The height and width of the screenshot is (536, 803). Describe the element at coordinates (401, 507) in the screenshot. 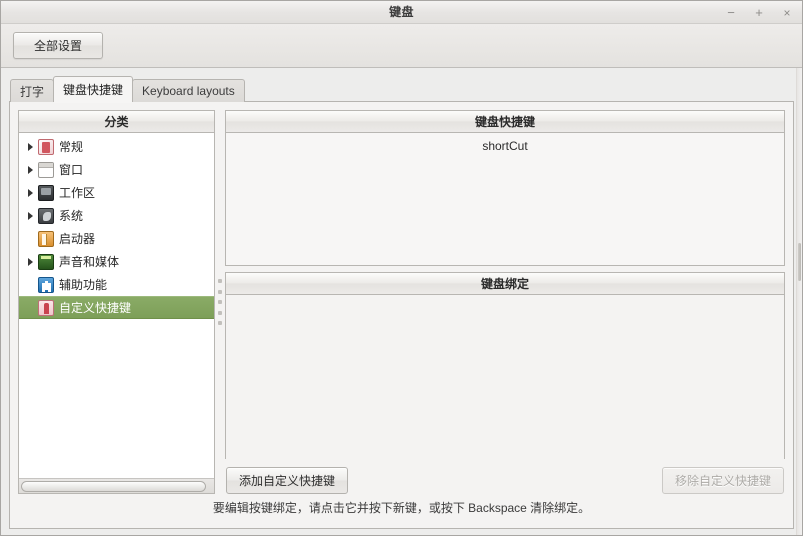

I see `hint-text: 要编辑按键绑定，请点击它并按下新键，或按下 Backspace 清除绑定。` at that location.